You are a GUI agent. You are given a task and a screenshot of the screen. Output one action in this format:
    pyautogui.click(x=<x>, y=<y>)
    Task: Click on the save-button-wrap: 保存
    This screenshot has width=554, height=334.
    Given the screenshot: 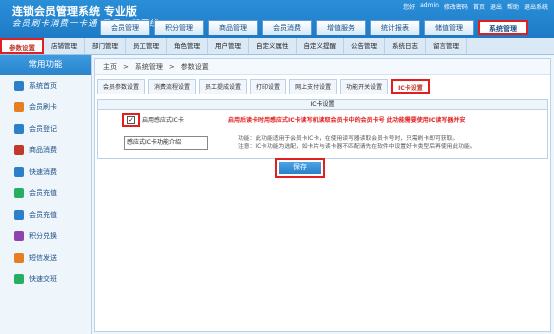 What is the action you would take?
    pyautogui.click(x=300, y=168)
    